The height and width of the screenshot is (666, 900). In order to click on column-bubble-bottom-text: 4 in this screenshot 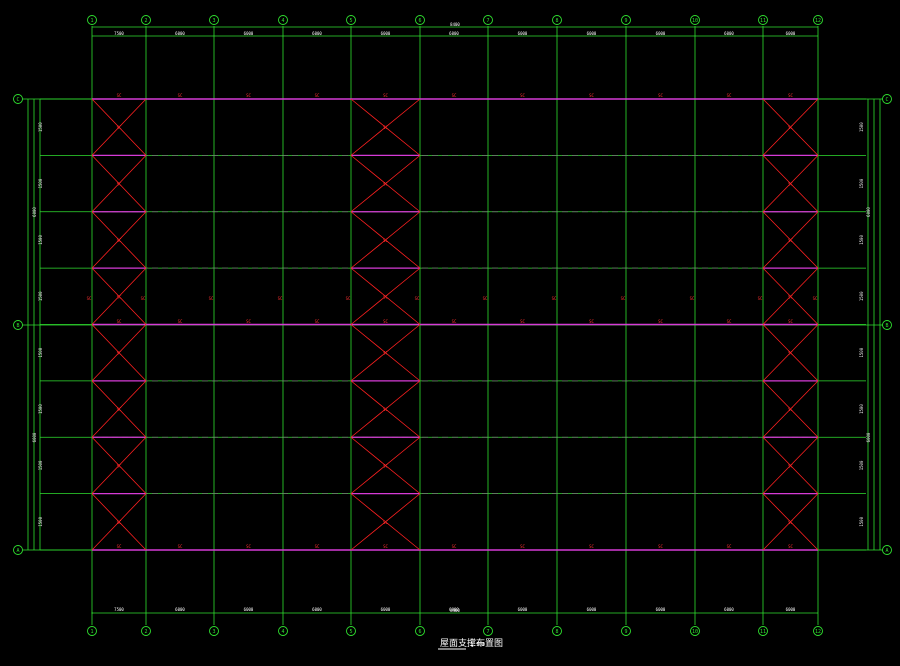, I will do `click(282, 632)`.